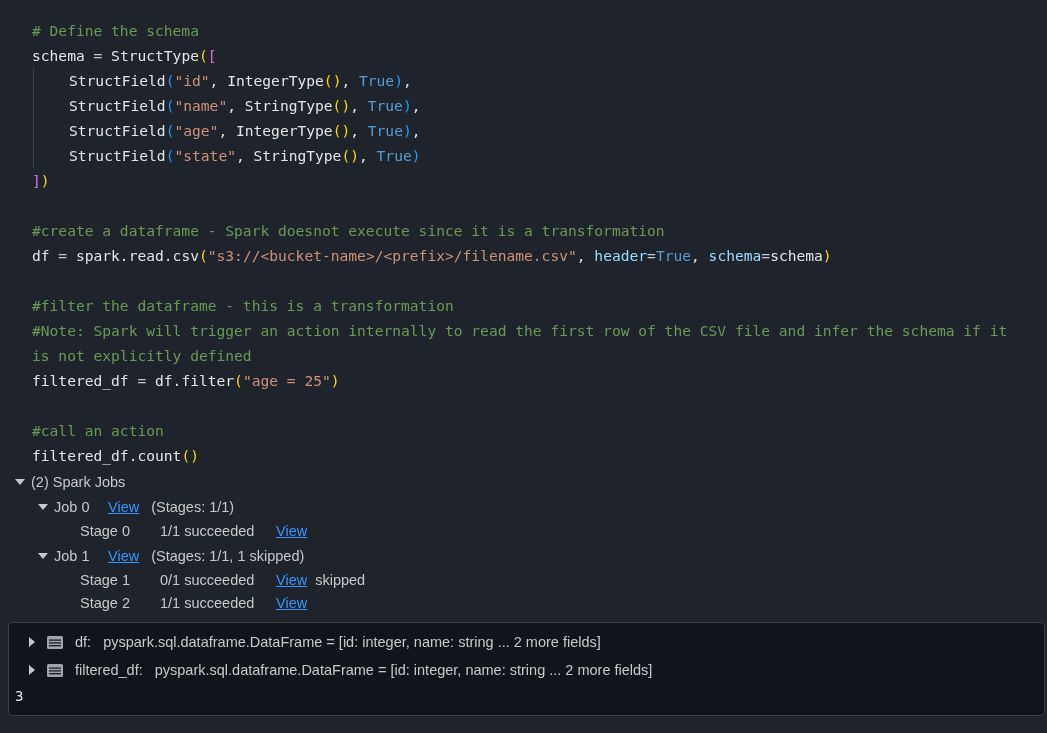 This screenshot has height=733, width=1047. Describe the element at coordinates (72, 507) in the screenshot. I see `job-label: Job 0` at that location.